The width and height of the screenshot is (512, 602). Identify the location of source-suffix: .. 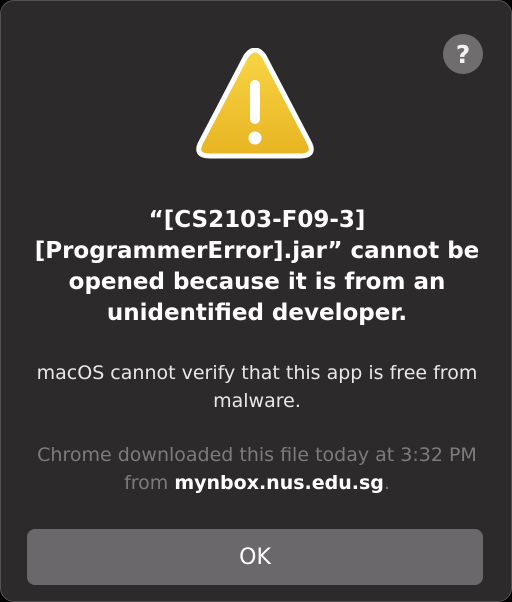
(386, 483).